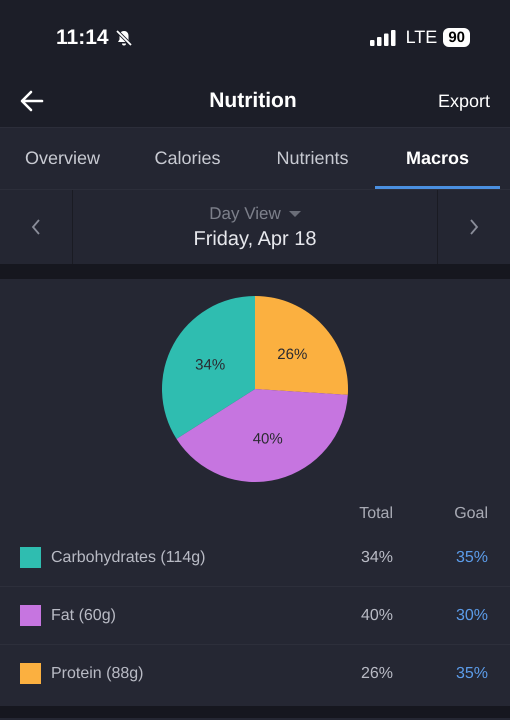  I want to click on selected-date: Friday, Apr 18, so click(255, 239).